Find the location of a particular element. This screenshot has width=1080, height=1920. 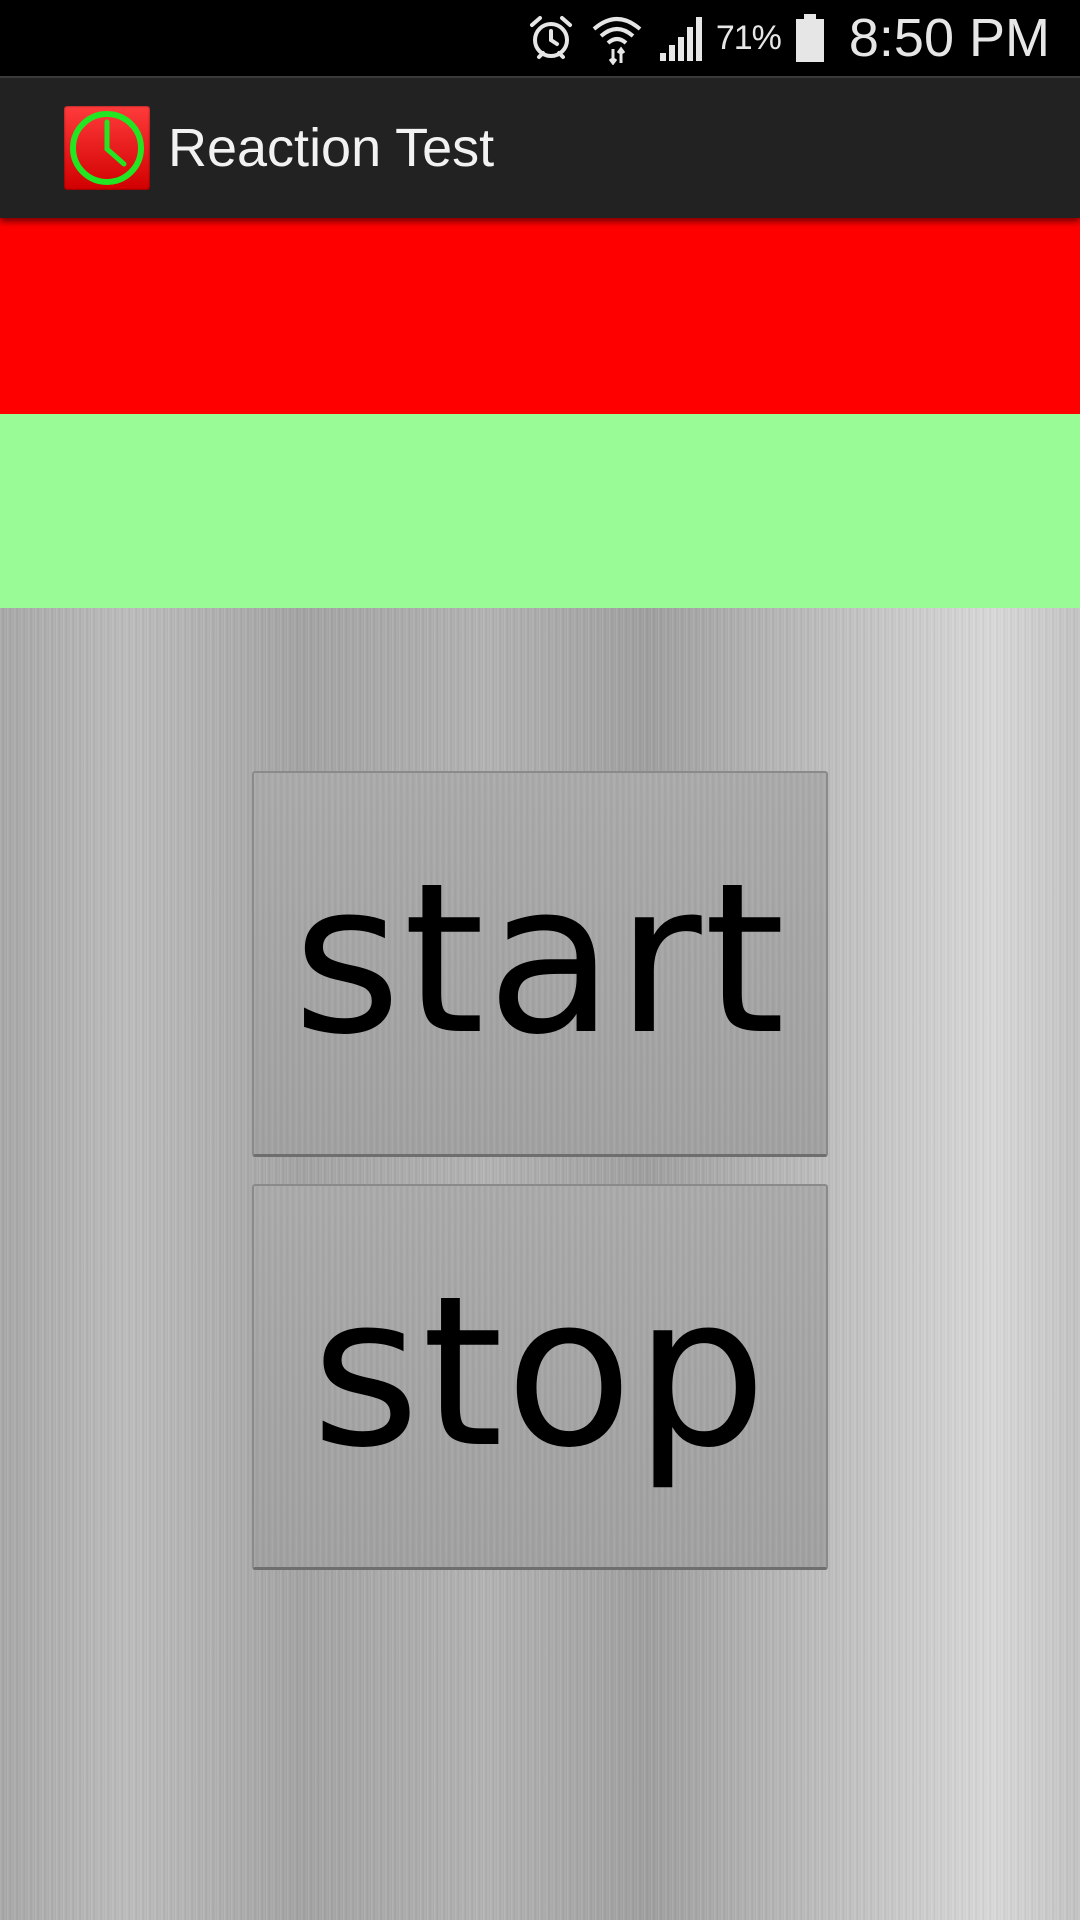

stop-button: stop is located at coordinates (540, 1377).